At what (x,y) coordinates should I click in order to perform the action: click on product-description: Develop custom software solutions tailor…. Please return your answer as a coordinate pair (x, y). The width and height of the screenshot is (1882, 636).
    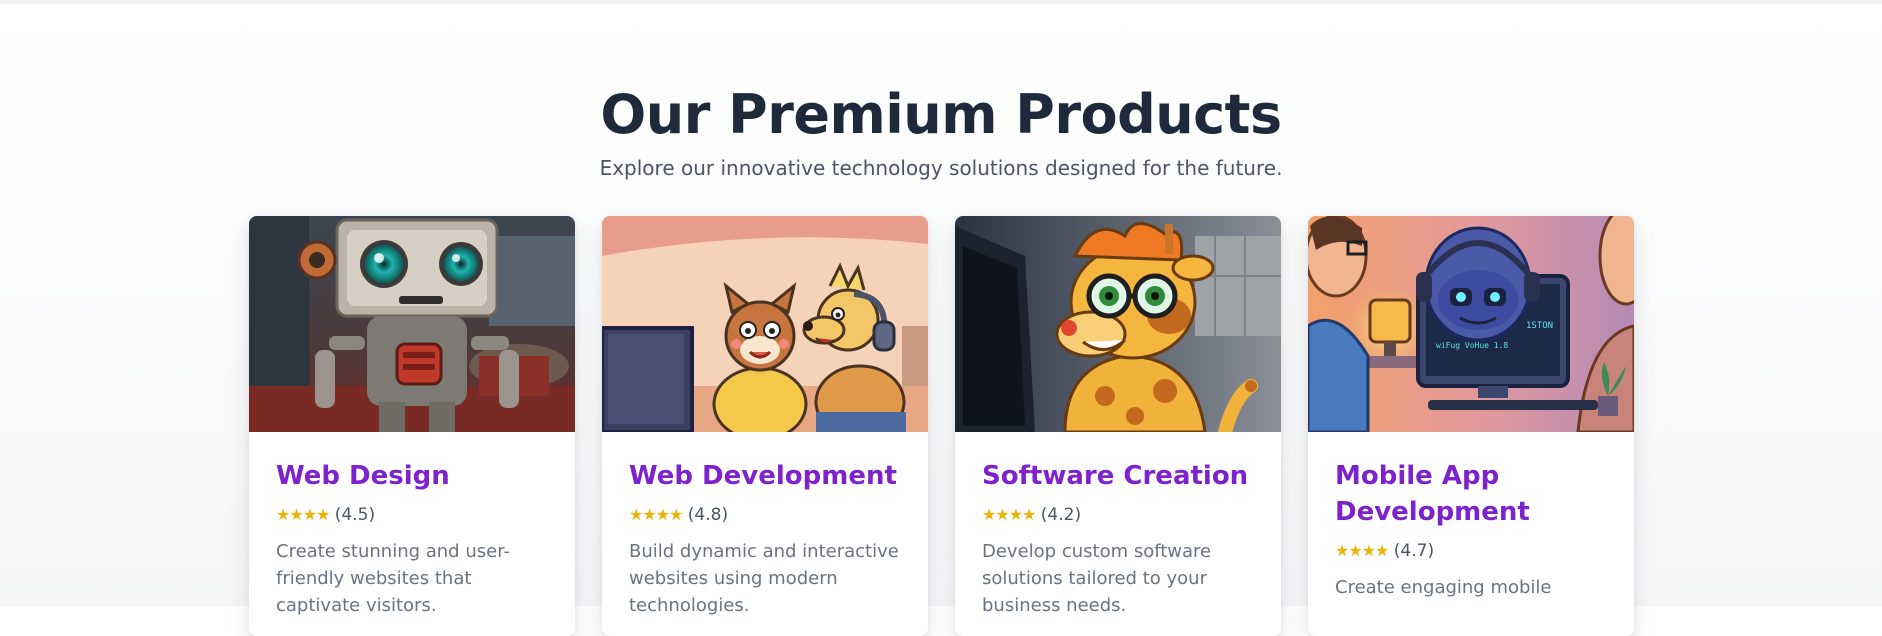
    Looking at the image, I should click on (1097, 578).